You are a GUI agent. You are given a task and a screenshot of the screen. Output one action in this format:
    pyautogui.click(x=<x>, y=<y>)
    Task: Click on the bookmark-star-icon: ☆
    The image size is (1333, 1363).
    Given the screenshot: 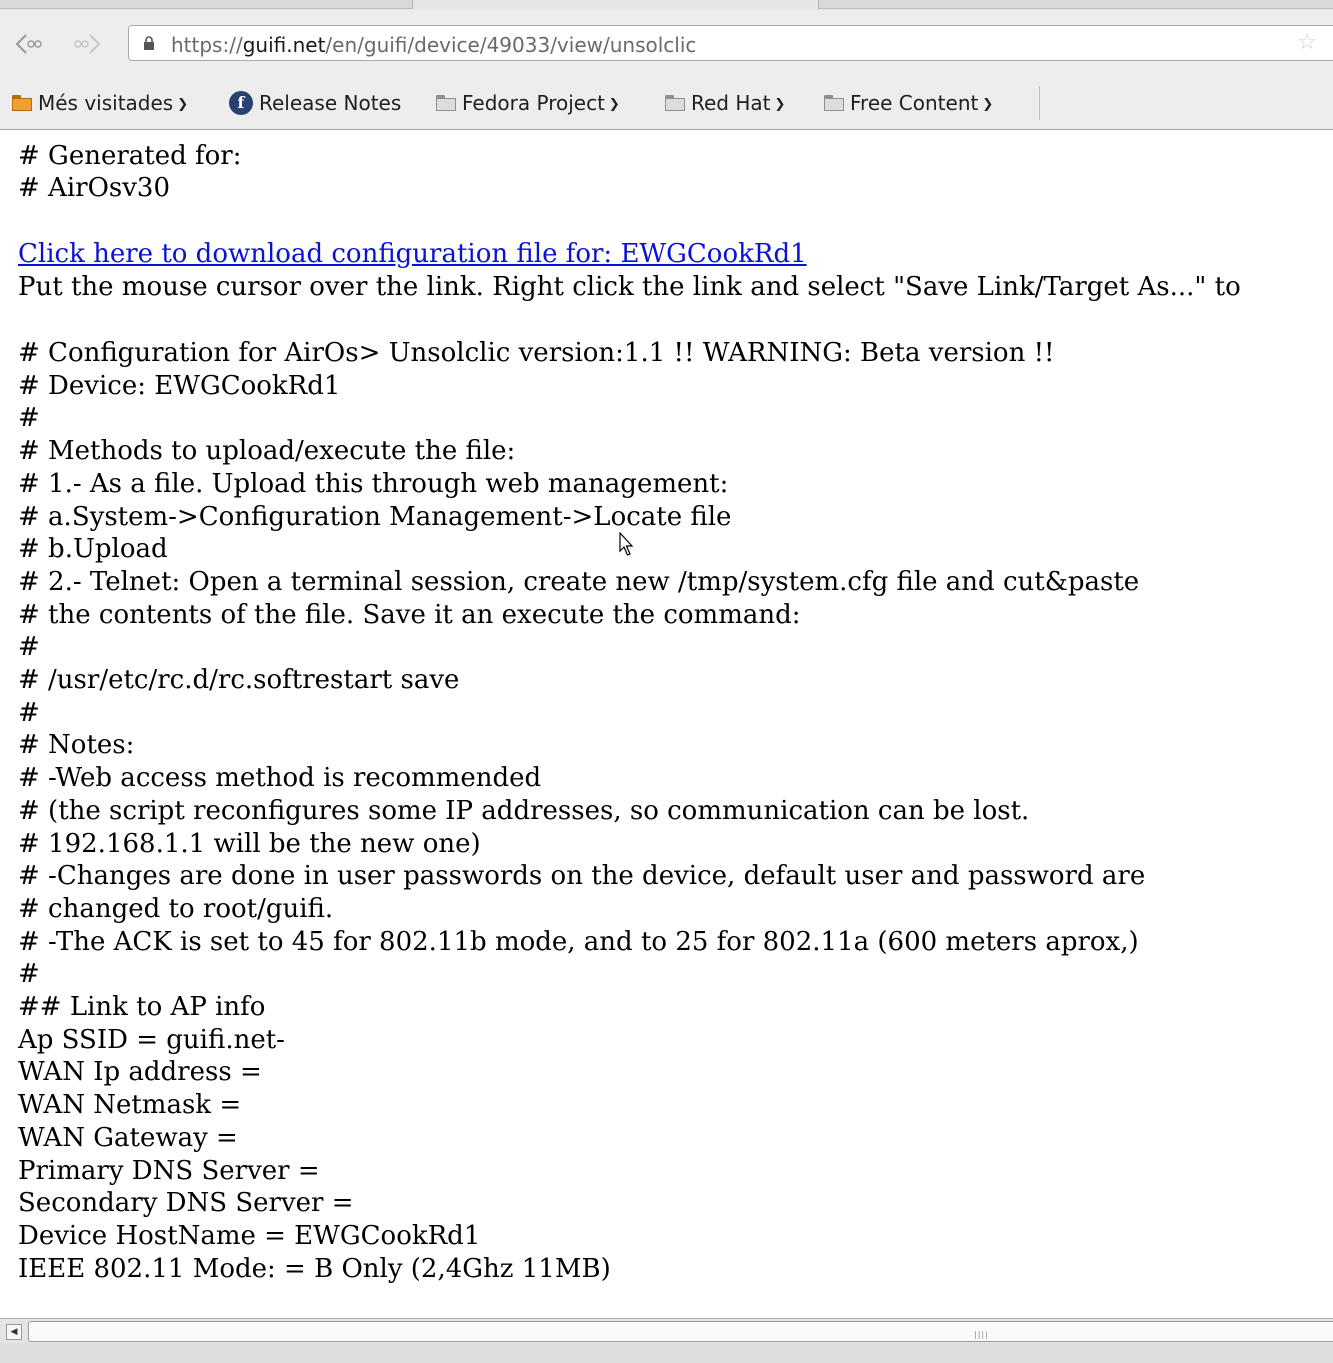 What is the action you would take?
    pyautogui.click(x=1307, y=42)
    